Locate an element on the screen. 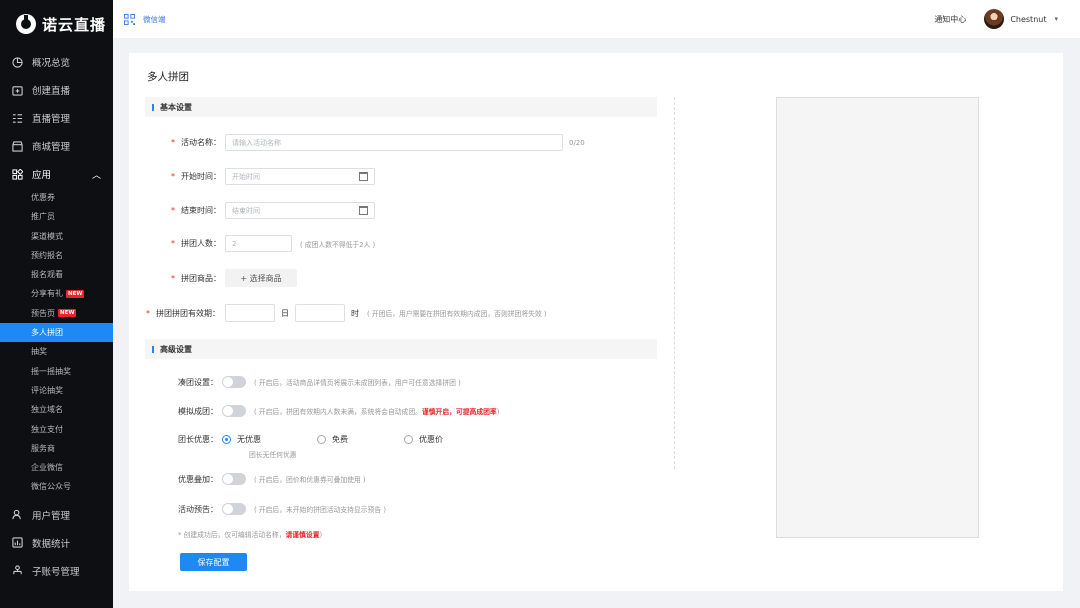  sidebar-item-live-manage: 直播管理 is located at coordinates (56, 118).